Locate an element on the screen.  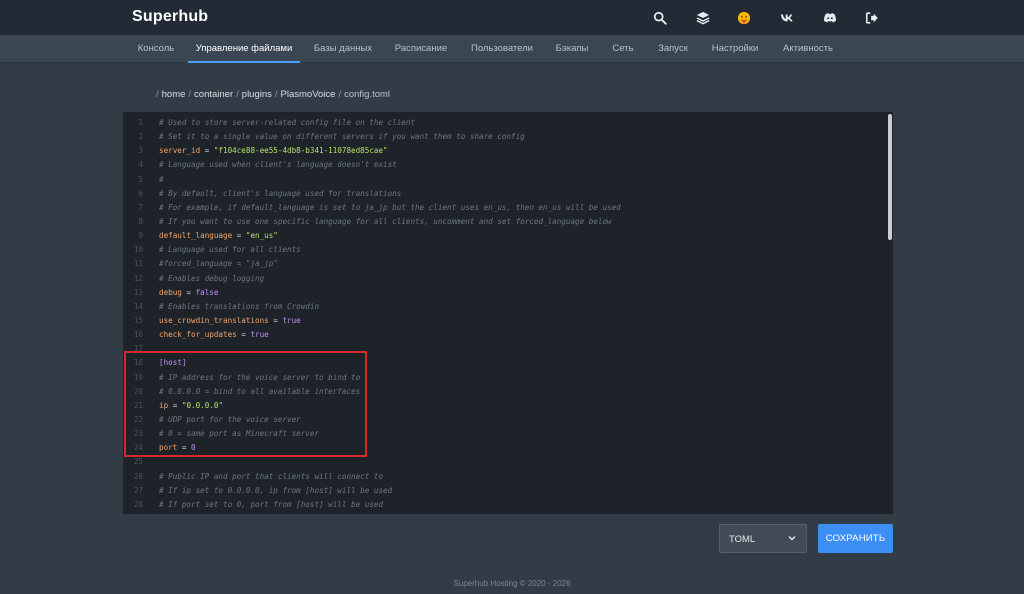
code-line: 14 # Enables translations from Crowdin is located at coordinates (503, 307).